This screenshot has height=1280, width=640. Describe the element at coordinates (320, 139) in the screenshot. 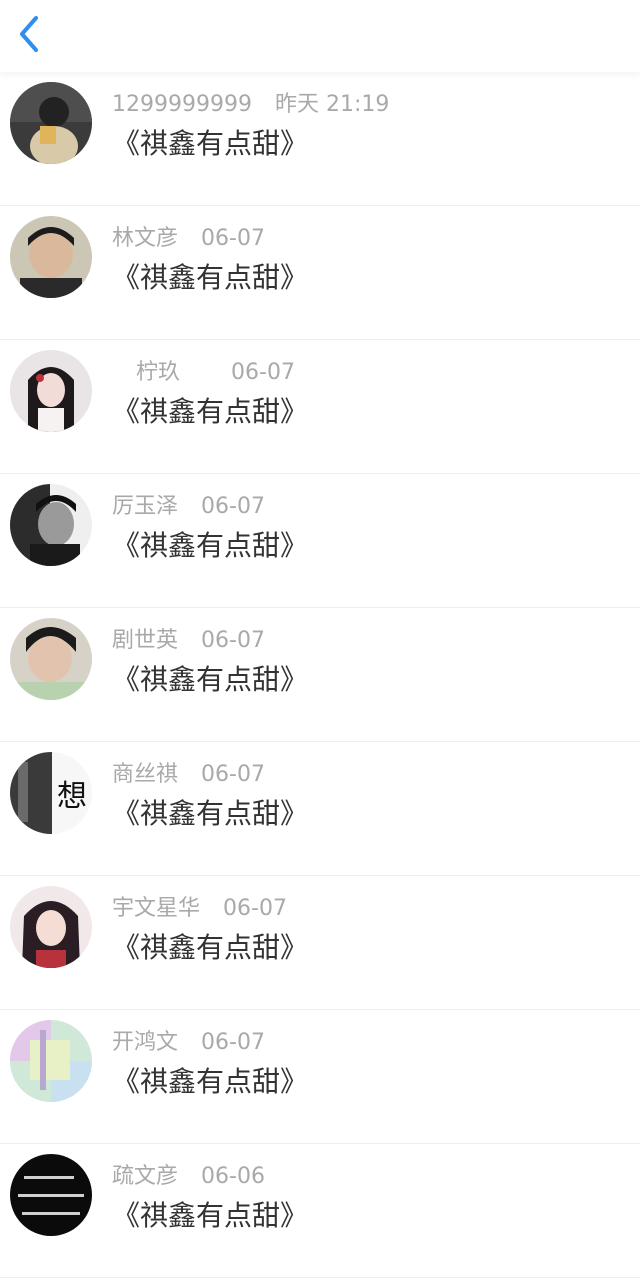

I see `list-item: 1299999999 昨天 21:19 《祺鑫有点甜》` at that location.